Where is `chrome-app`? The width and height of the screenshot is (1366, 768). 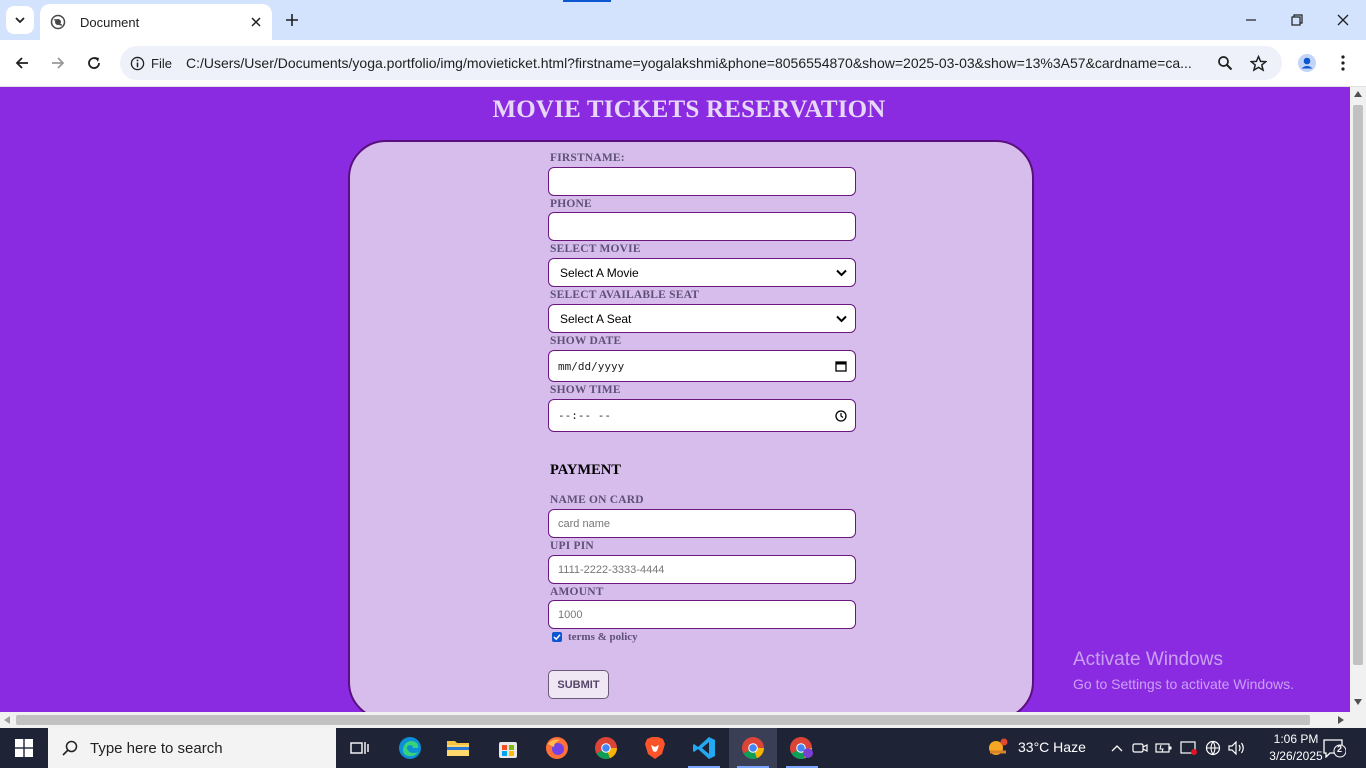
chrome-app is located at coordinates (606, 748).